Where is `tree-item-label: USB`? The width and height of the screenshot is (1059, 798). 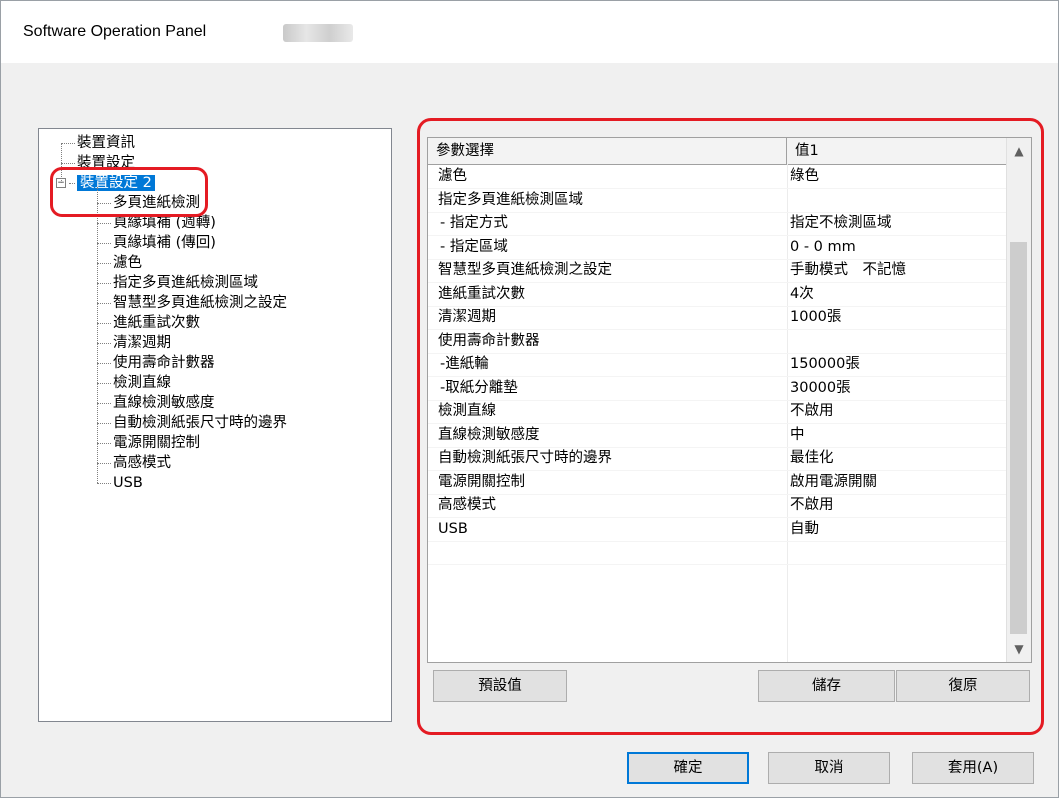
tree-item-label: USB is located at coordinates (128, 483).